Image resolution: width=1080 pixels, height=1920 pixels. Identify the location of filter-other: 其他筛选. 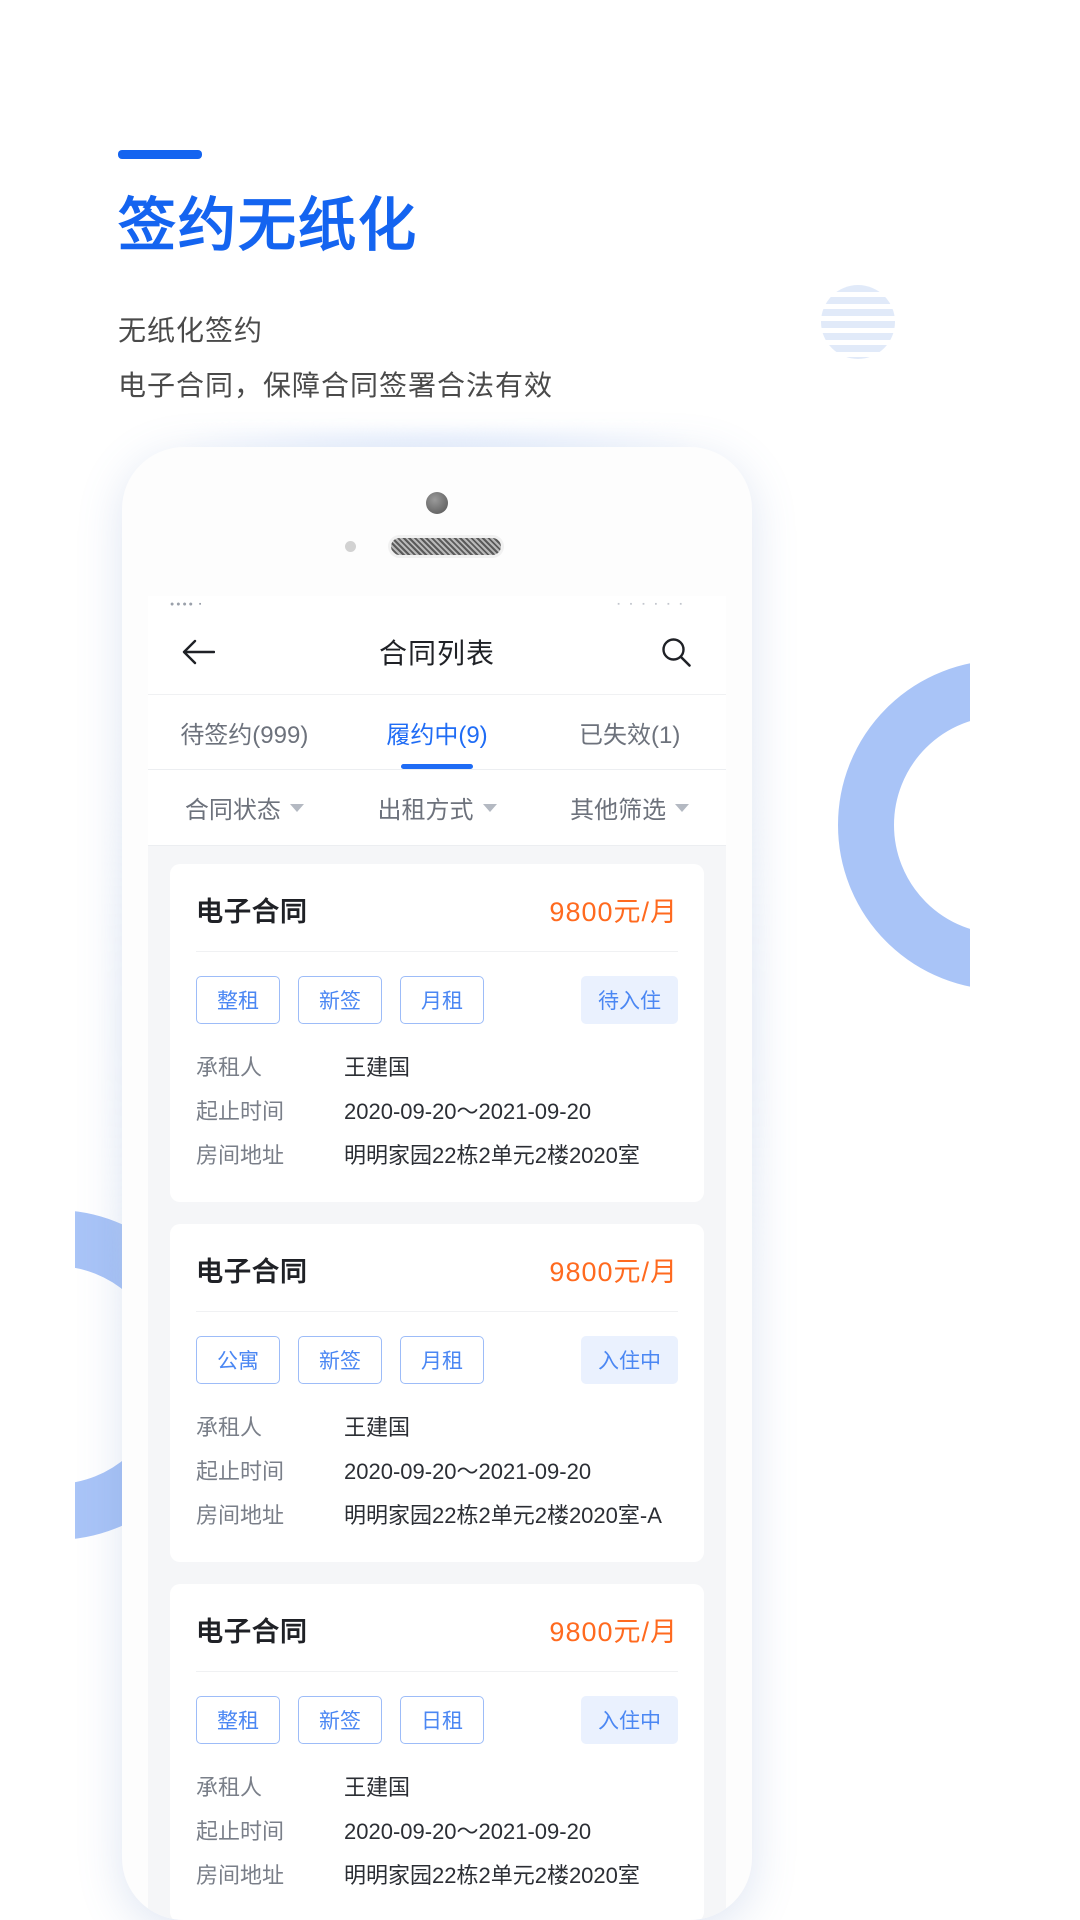
(629, 807).